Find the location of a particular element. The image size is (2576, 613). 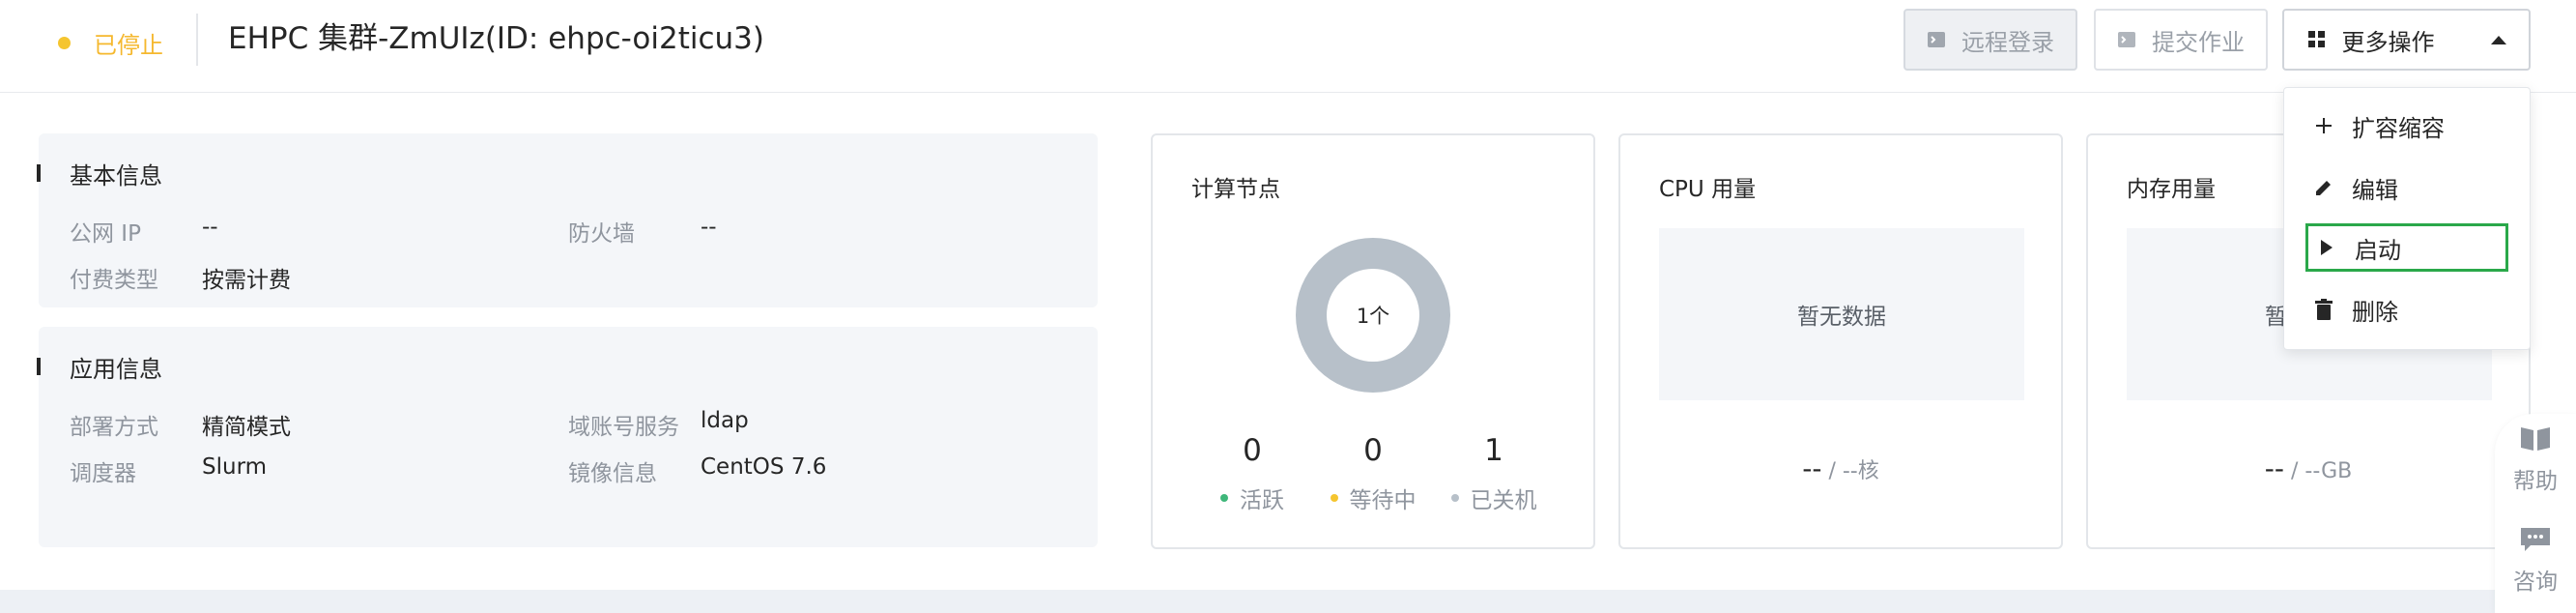

nodes-donut-chart: 1个 is located at coordinates (1373, 315).